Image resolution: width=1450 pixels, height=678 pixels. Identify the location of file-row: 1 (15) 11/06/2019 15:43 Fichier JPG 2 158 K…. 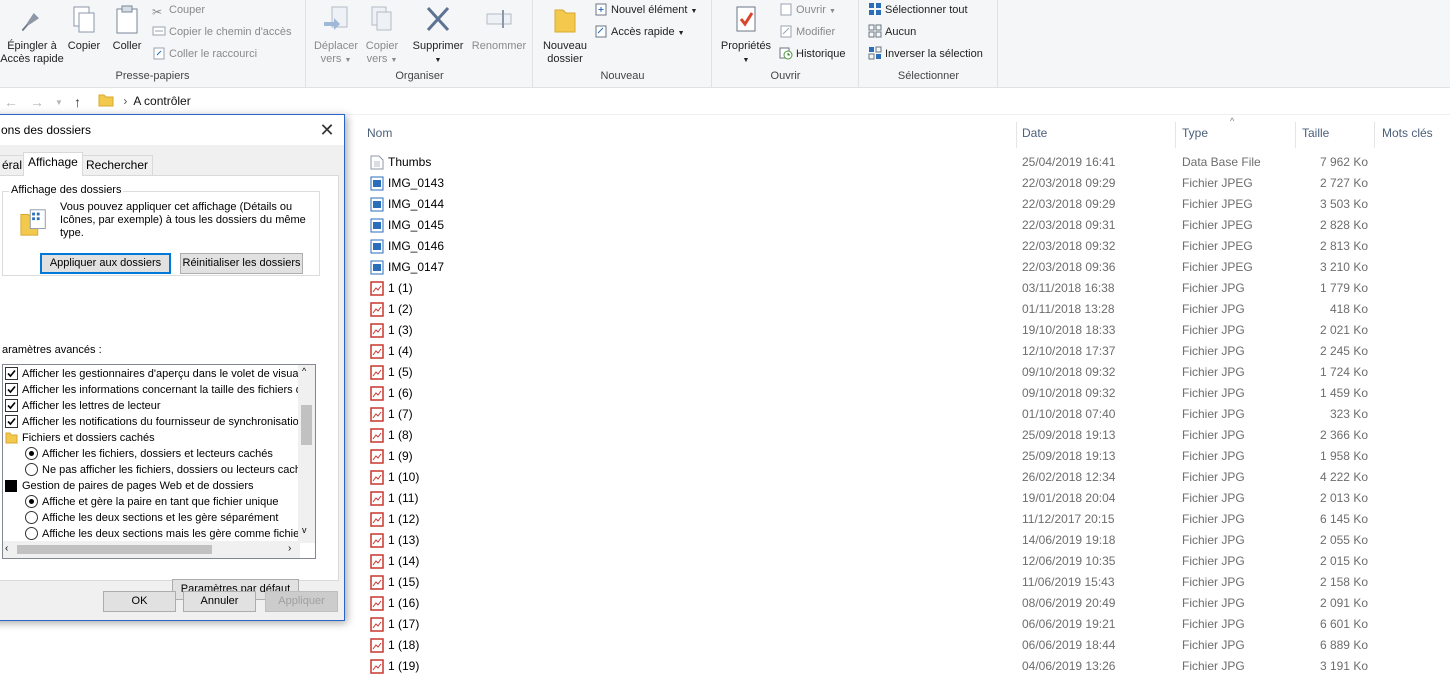
(906, 582).